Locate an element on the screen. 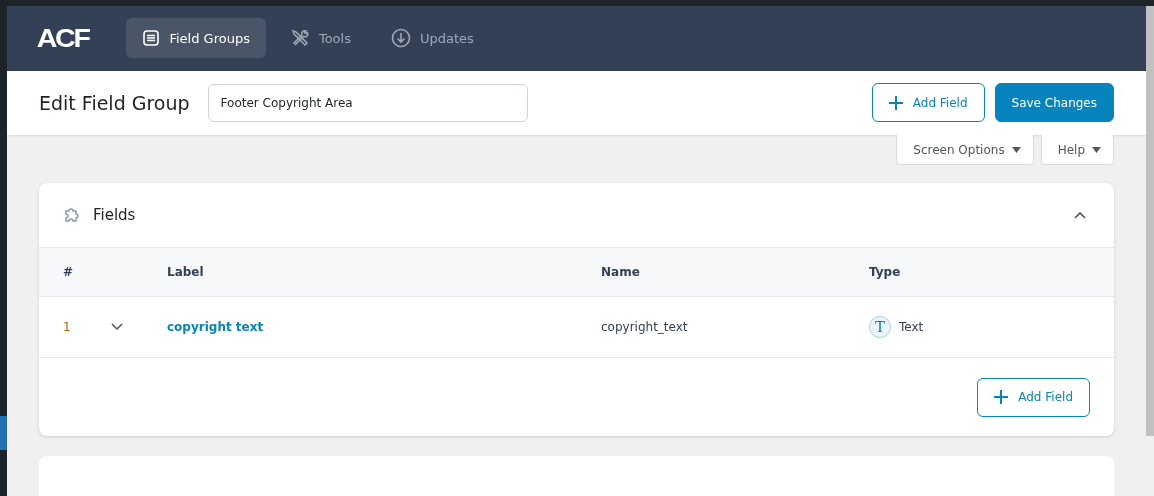  chevron-down-icon is located at coordinates (117, 327).